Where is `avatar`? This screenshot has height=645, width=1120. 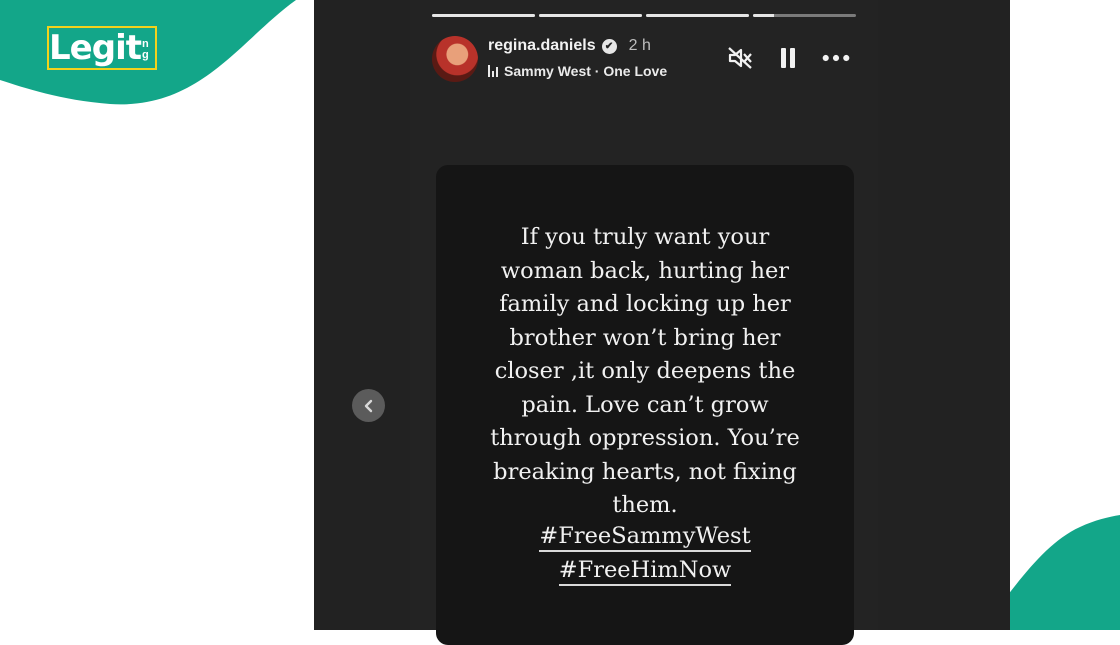 avatar is located at coordinates (455, 59).